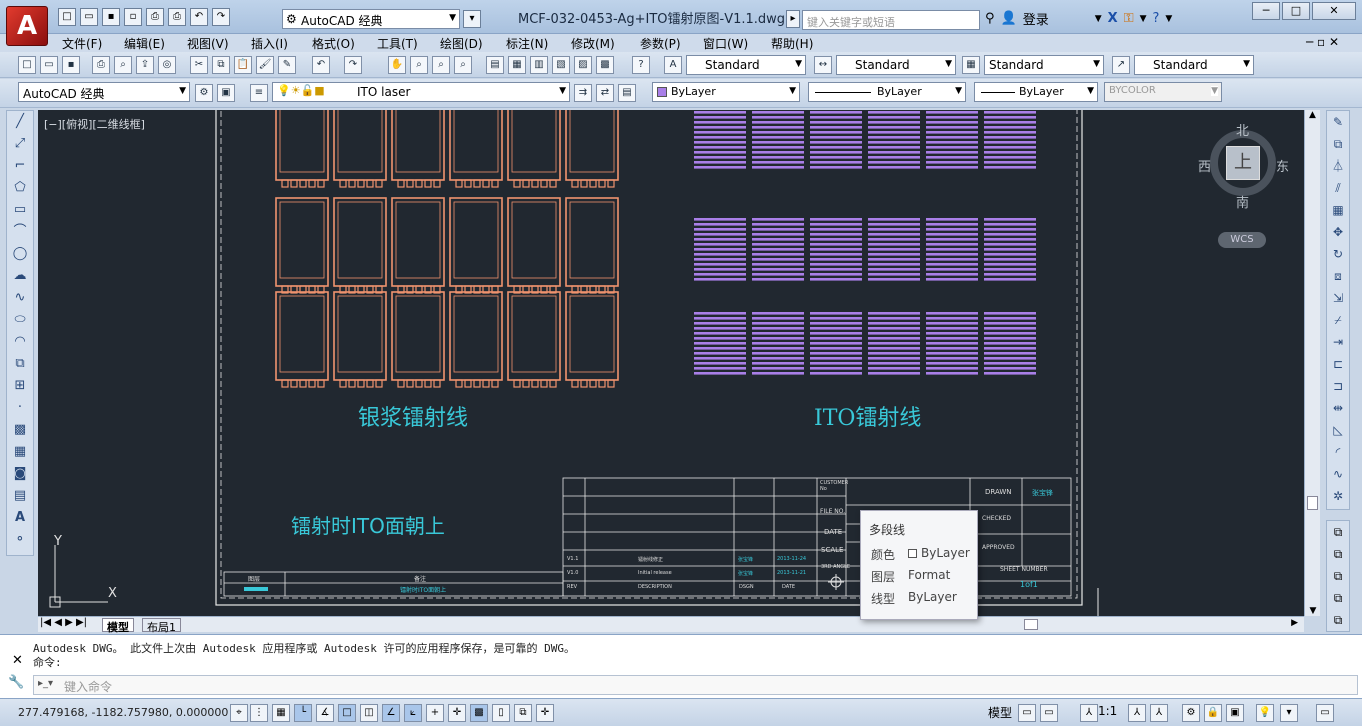  Describe the element at coordinates (1338, 210) in the screenshot. I see `array-icon: ▦` at that location.